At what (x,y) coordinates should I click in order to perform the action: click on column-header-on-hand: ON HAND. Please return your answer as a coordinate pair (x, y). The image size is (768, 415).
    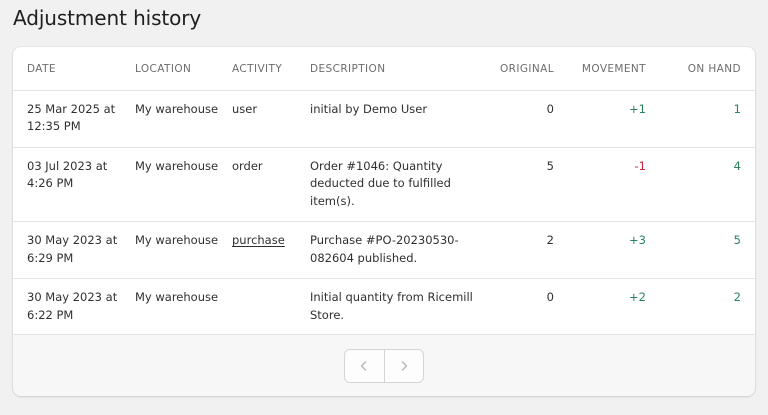
    Looking at the image, I should click on (707, 69).